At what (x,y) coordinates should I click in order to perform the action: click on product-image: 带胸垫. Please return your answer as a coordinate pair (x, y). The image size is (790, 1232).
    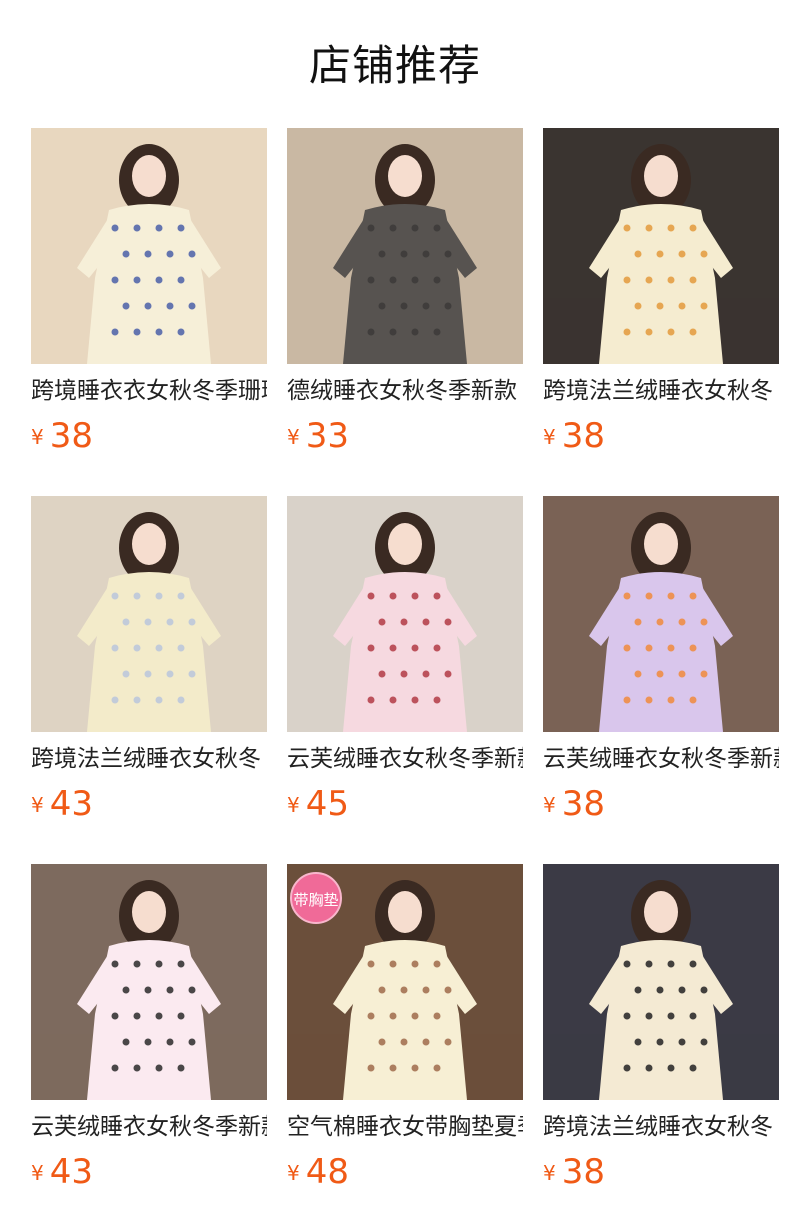
    Looking at the image, I should click on (405, 982).